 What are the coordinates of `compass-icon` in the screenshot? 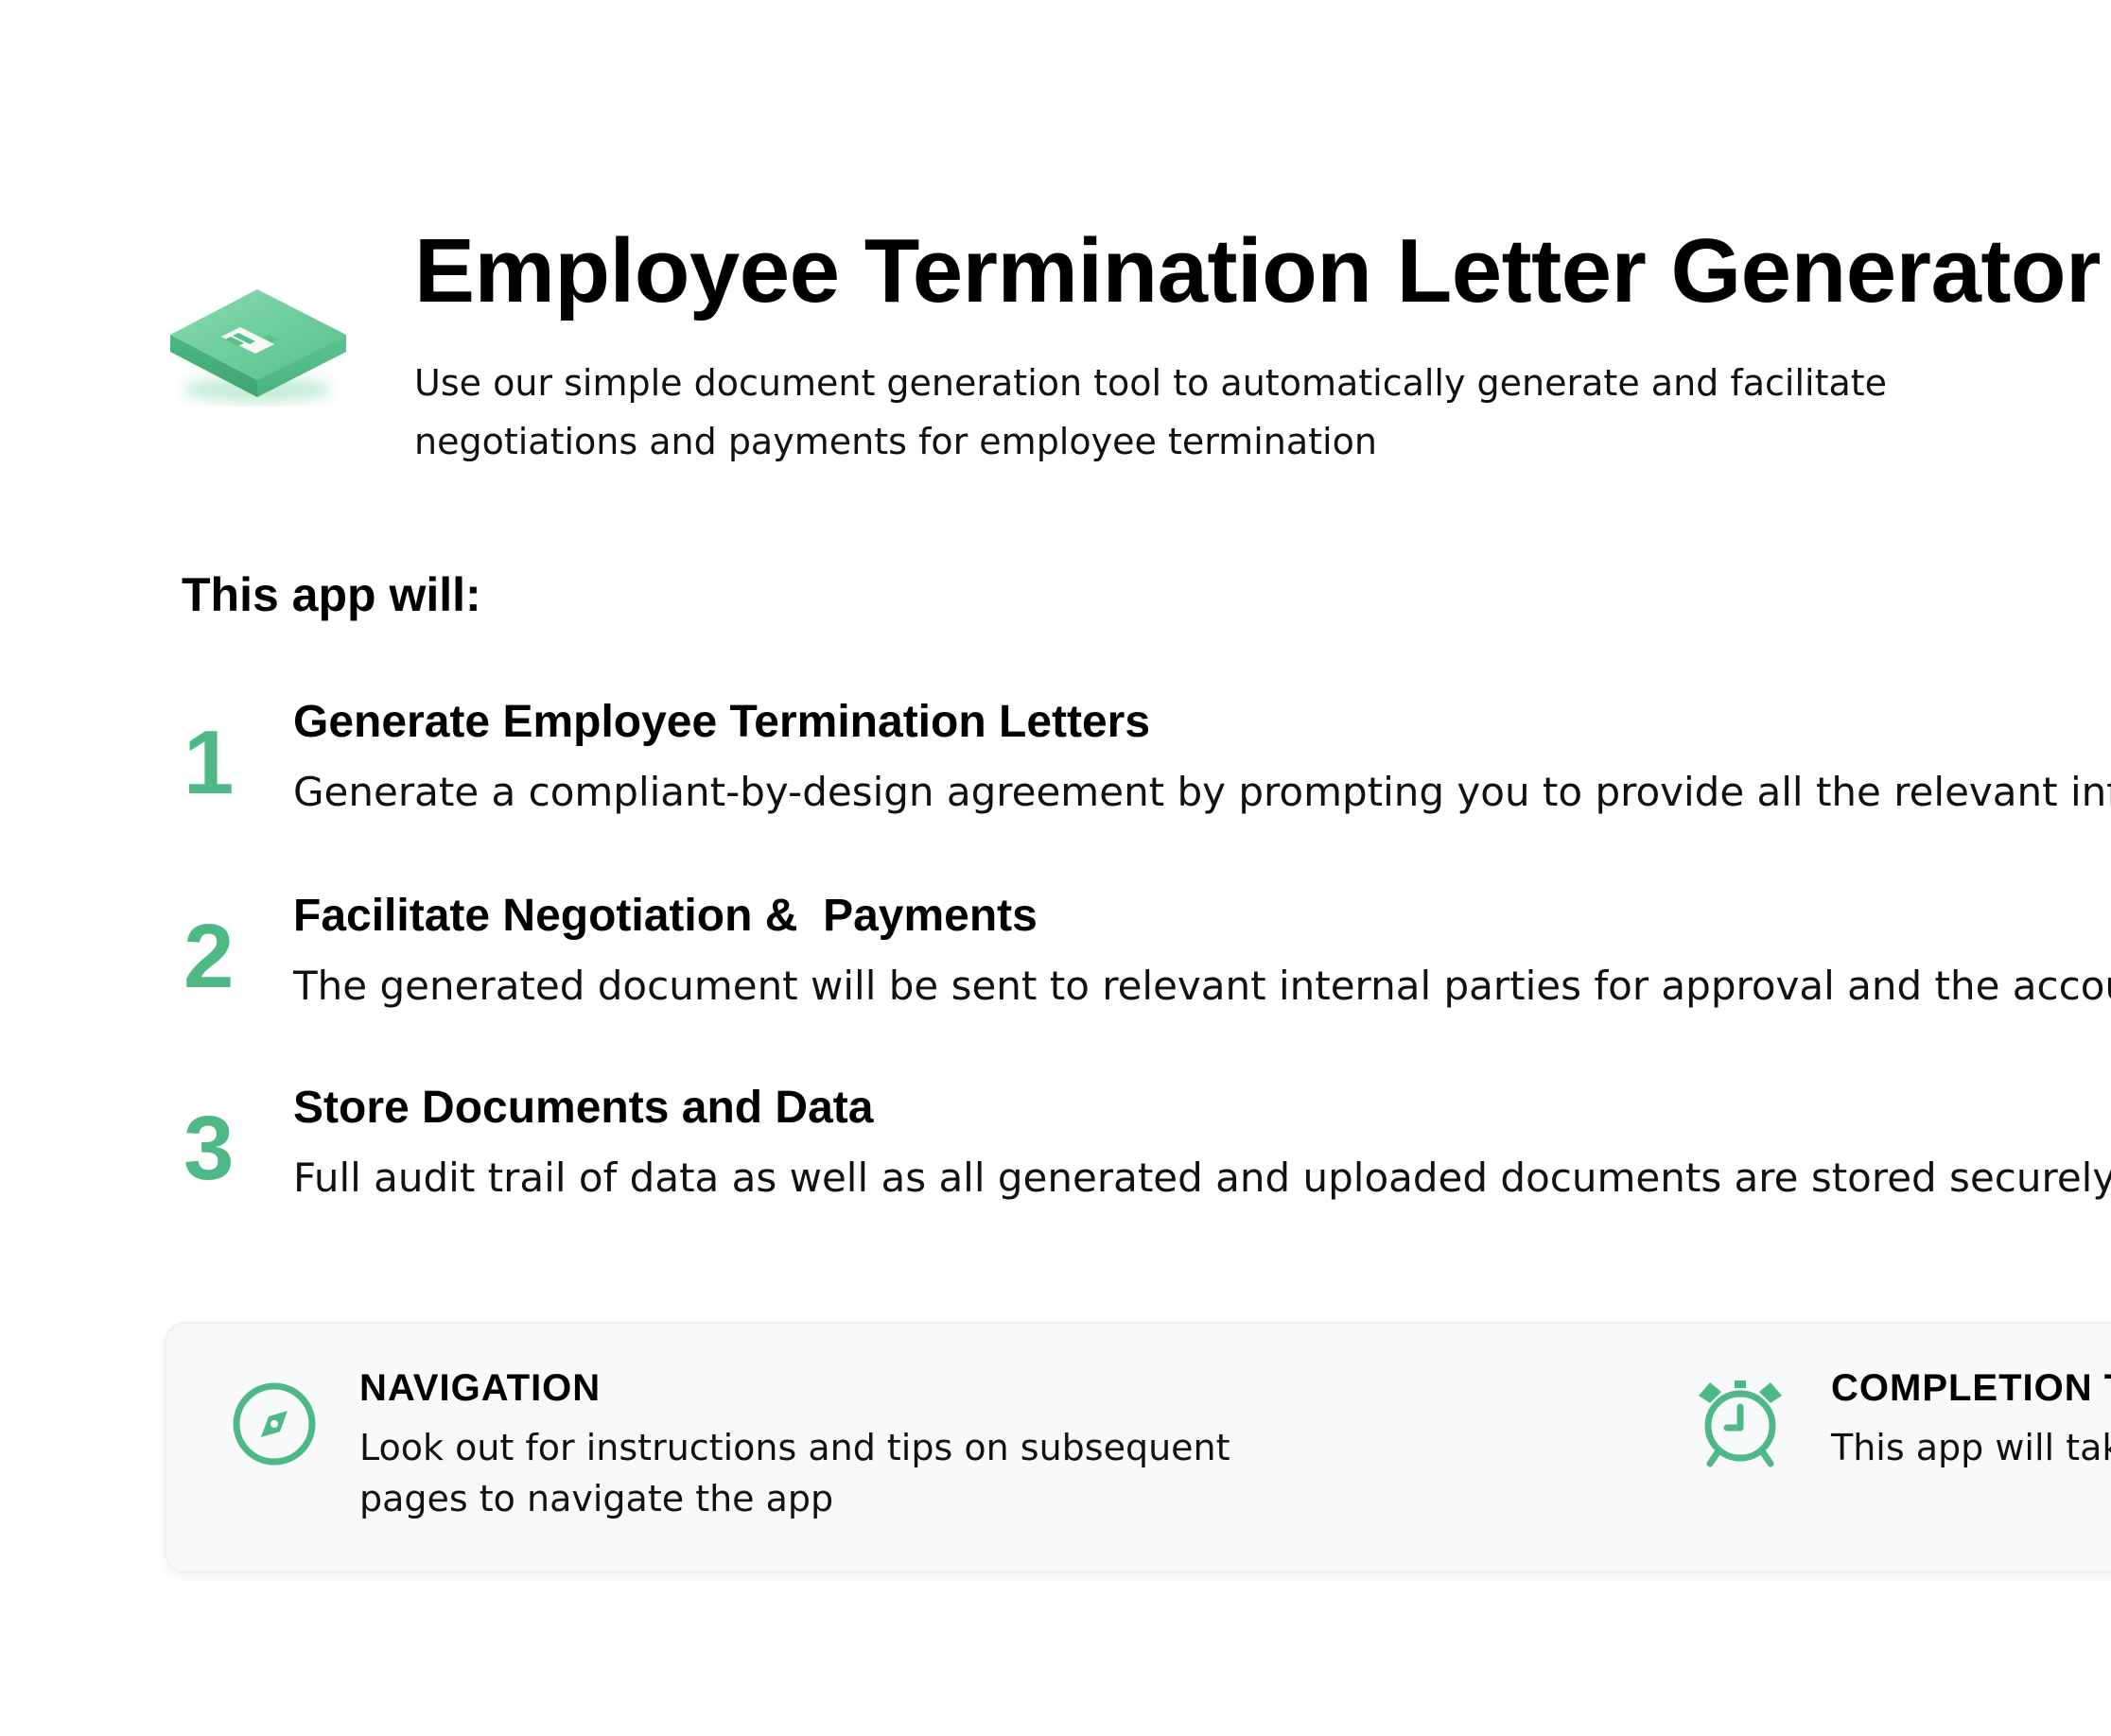 It's located at (274, 1424).